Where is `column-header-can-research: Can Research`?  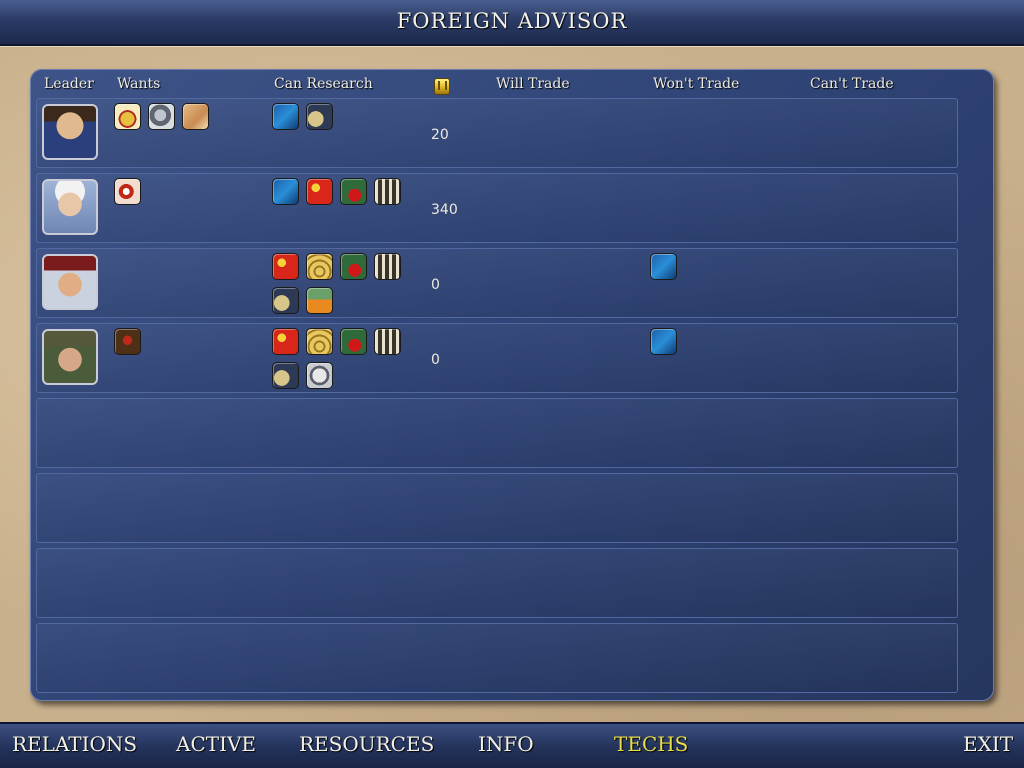
column-header-can-research: Can Research is located at coordinates (323, 84).